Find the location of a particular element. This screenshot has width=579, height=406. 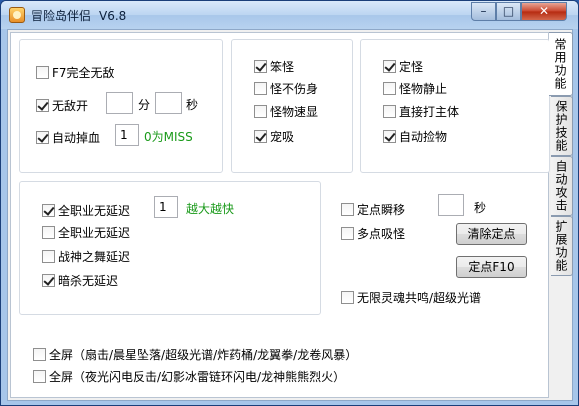

group2-item-0-box is located at coordinates (260, 66).